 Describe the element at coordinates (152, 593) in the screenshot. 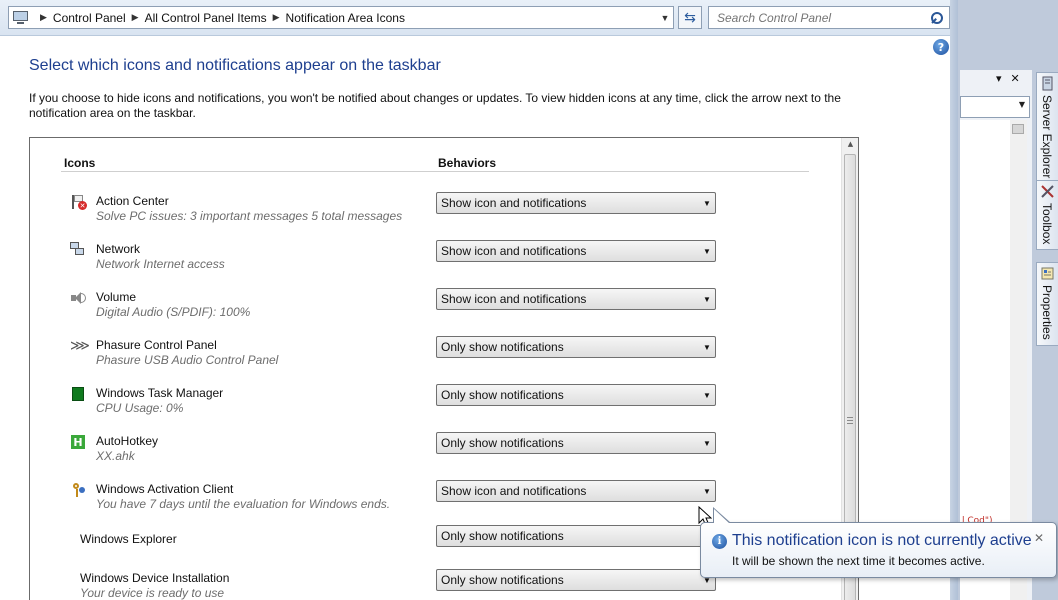

I see `item-status: Your device is ready to use` at that location.